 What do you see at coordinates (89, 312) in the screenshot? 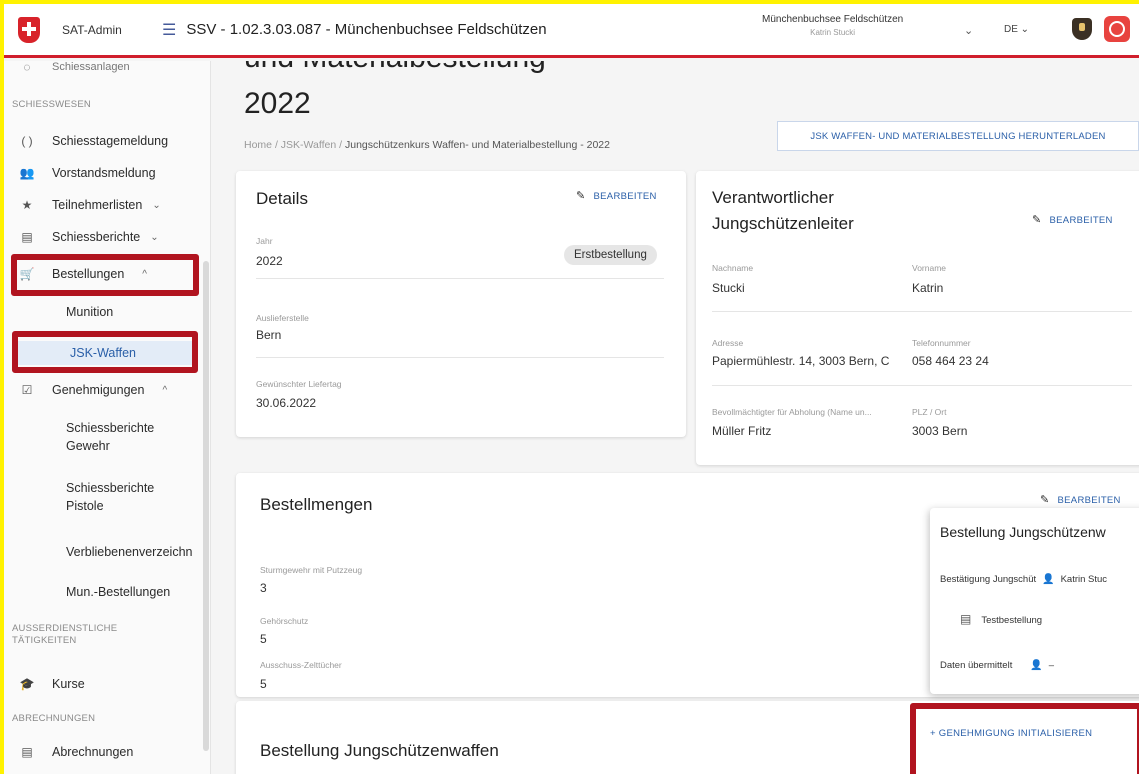
I see `sidebar-item-munition: Munition` at bounding box center [89, 312].